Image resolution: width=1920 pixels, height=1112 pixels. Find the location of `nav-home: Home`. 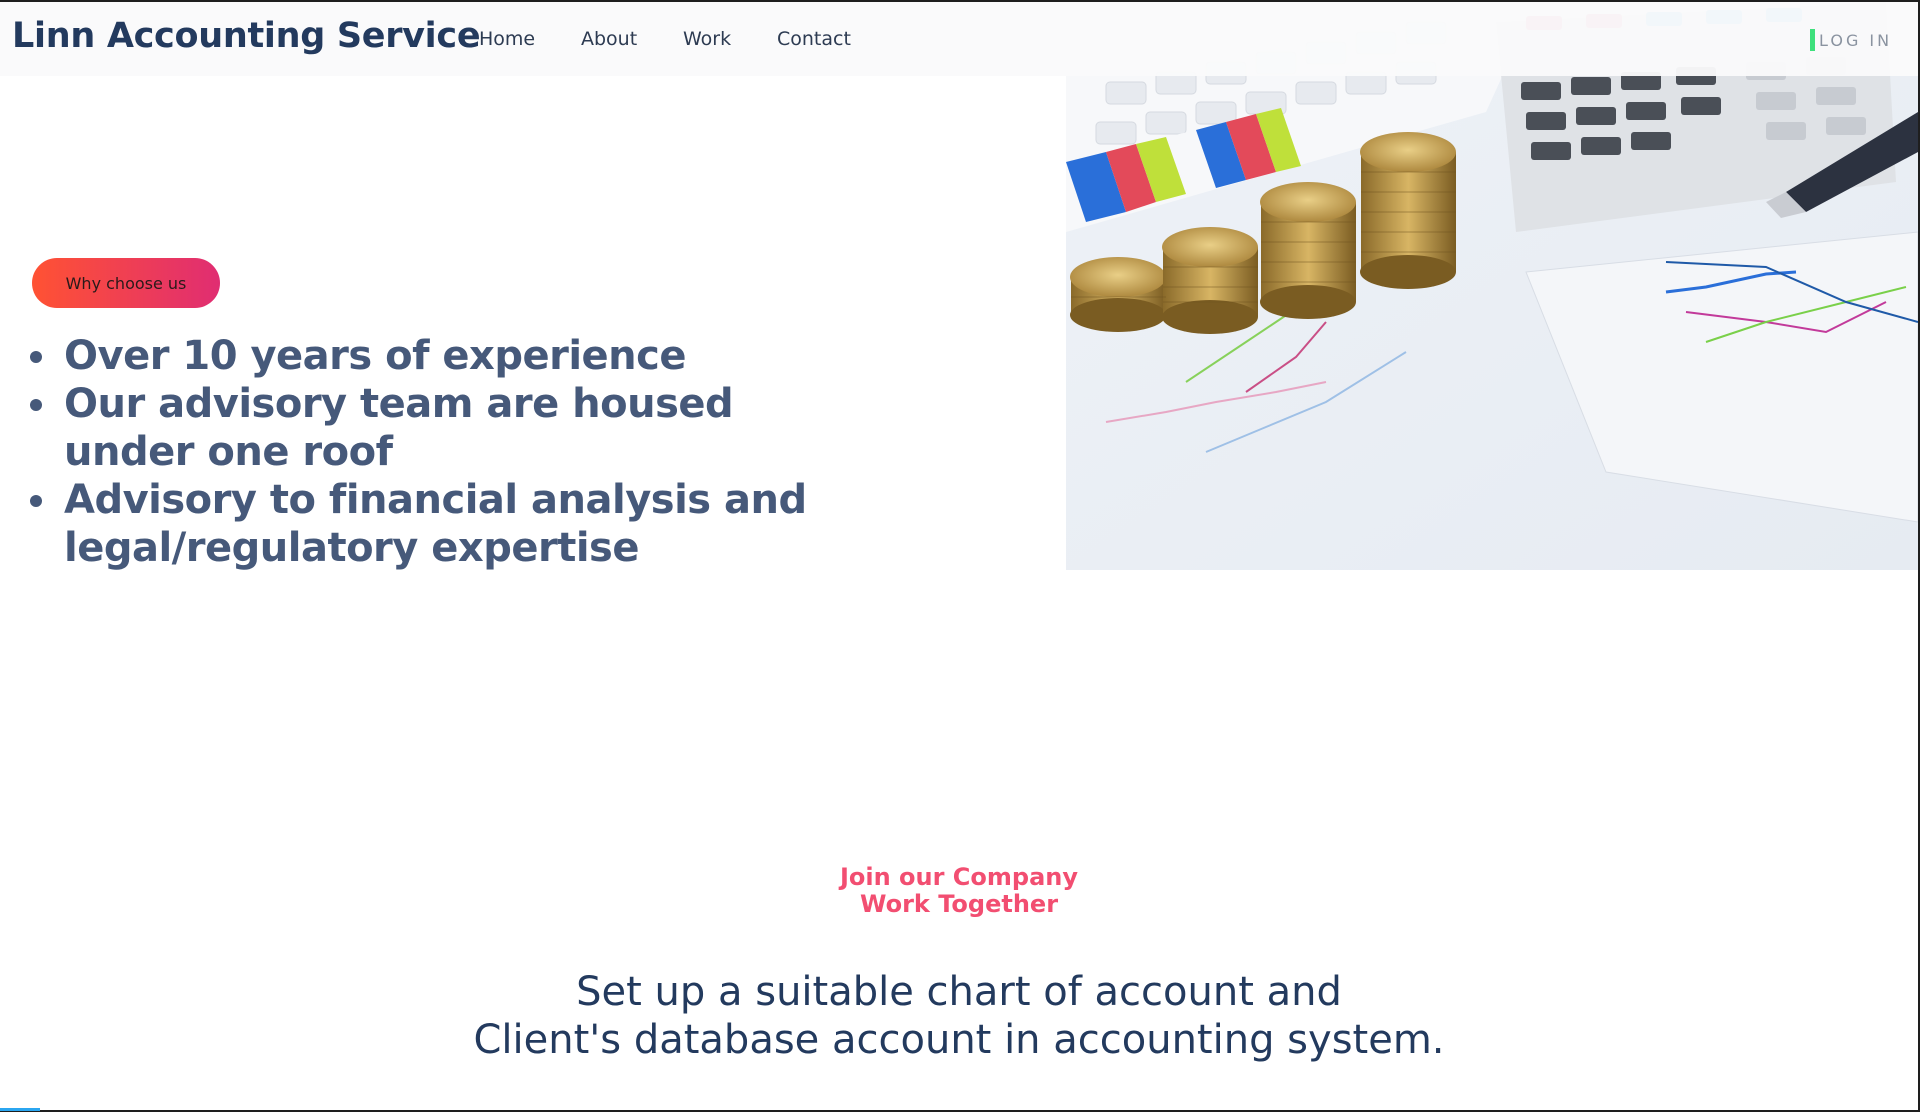

nav-home: Home is located at coordinates (507, 39).